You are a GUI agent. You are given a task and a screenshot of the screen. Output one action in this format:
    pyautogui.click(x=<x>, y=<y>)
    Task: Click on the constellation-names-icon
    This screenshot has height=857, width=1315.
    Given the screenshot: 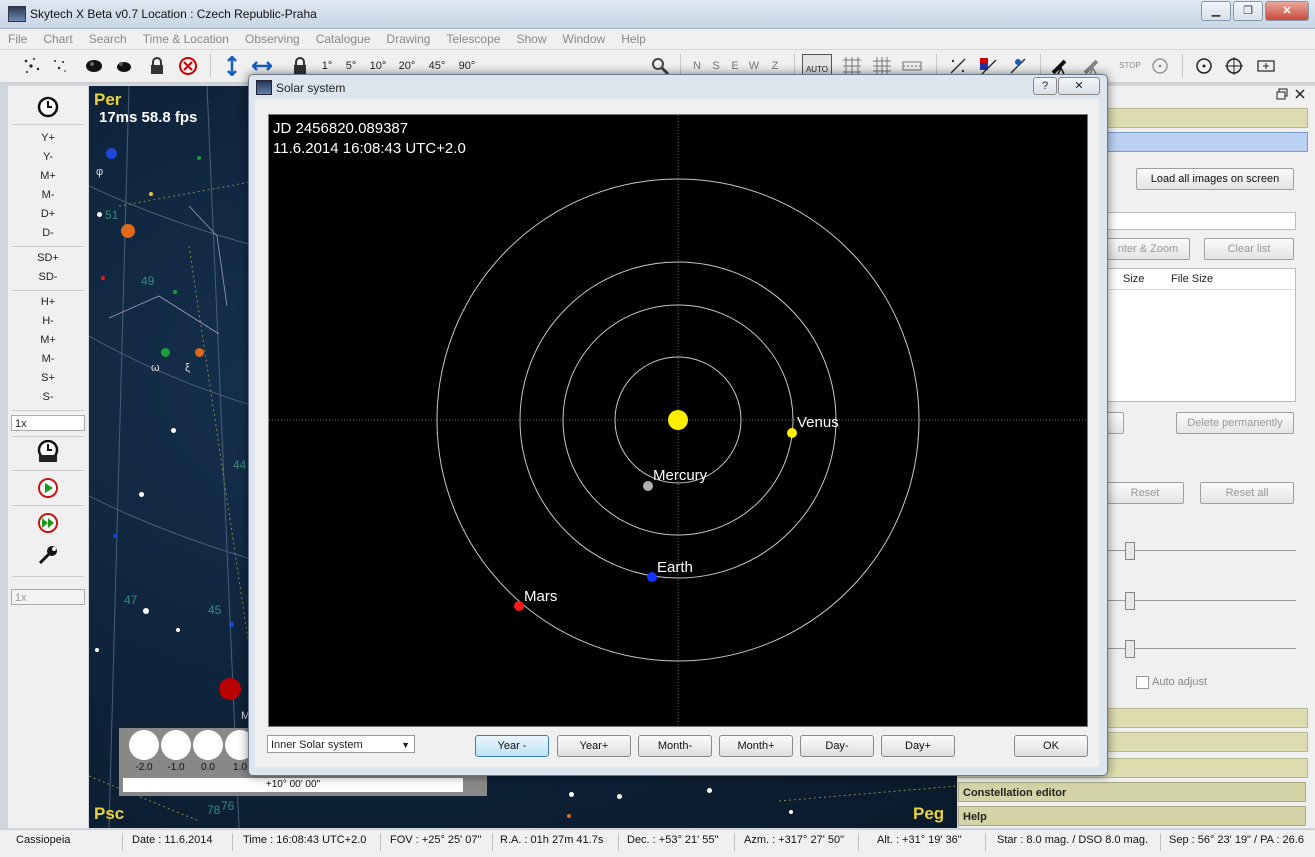 What is the action you would take?
    pyautogui.click(x=1018, y=66)
    